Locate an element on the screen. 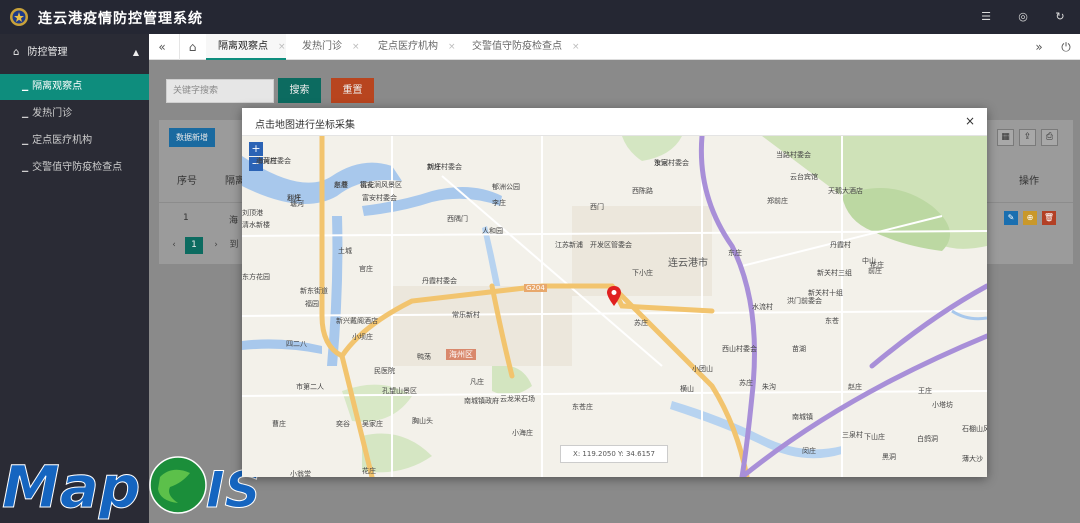 The height and width of the screenshot is (523, 1080). map-place-label: 桃花涧风景区 is located at coordinates (381, 185).